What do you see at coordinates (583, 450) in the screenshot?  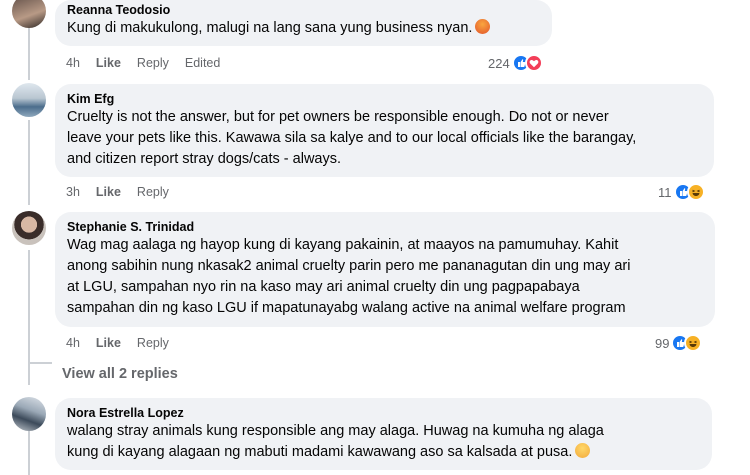 I see `relieved-emoji-icon` at bounding box center [583, 450].